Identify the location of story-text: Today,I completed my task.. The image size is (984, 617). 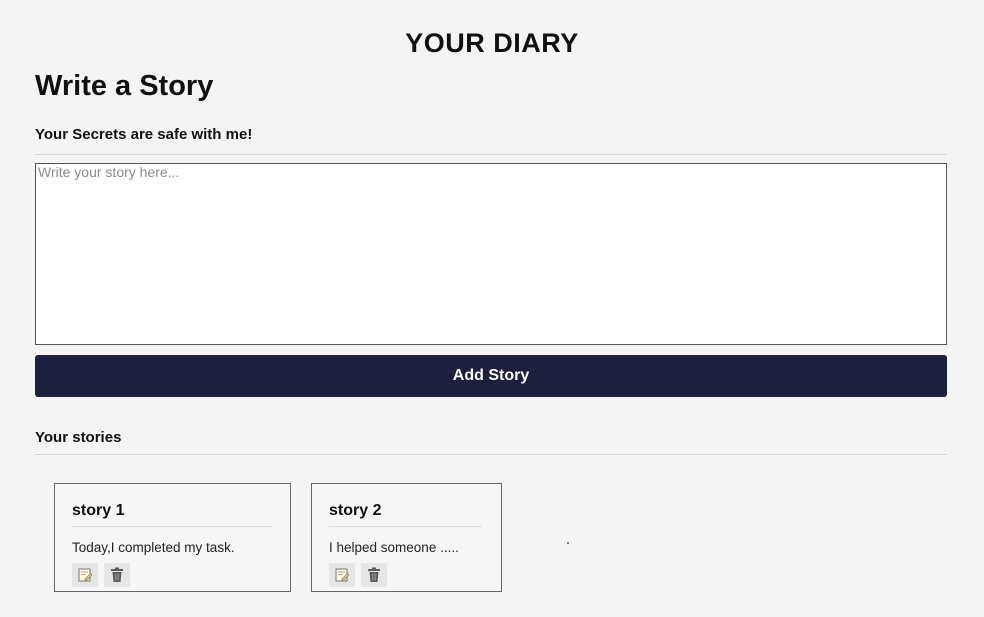
(153, 547).